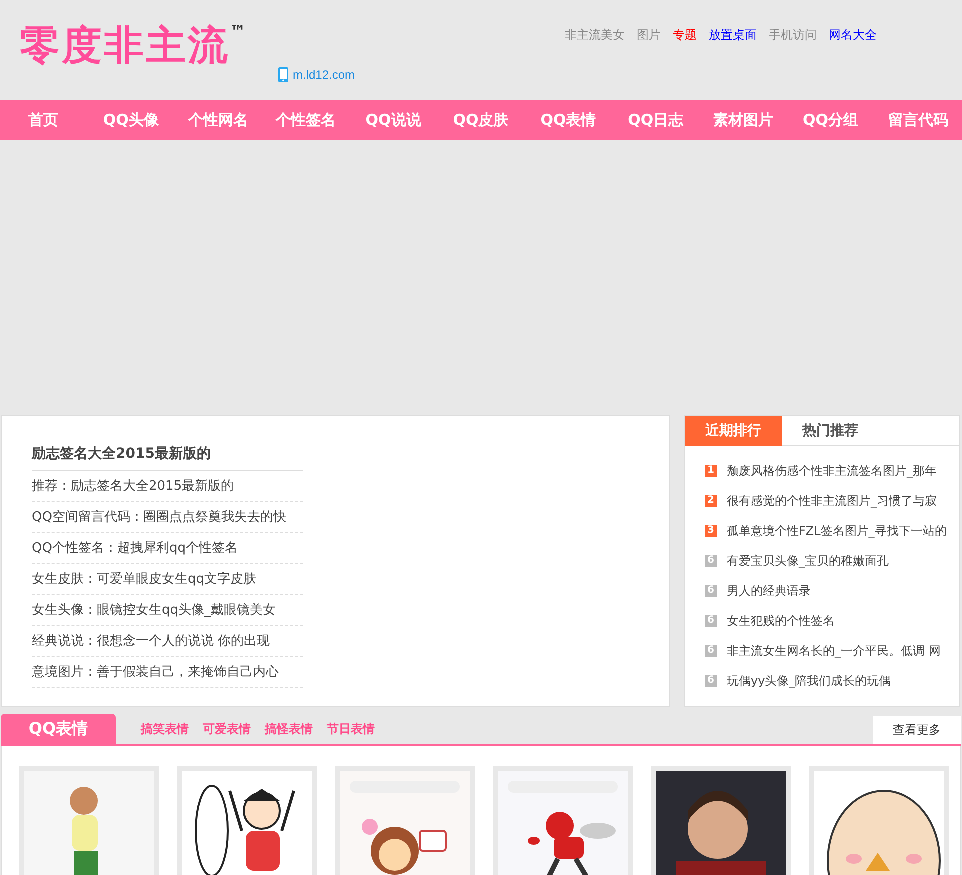  Describe the element at coordinates (351, 729) in the screenshot. I see `category-link: 节日表情` at that location.